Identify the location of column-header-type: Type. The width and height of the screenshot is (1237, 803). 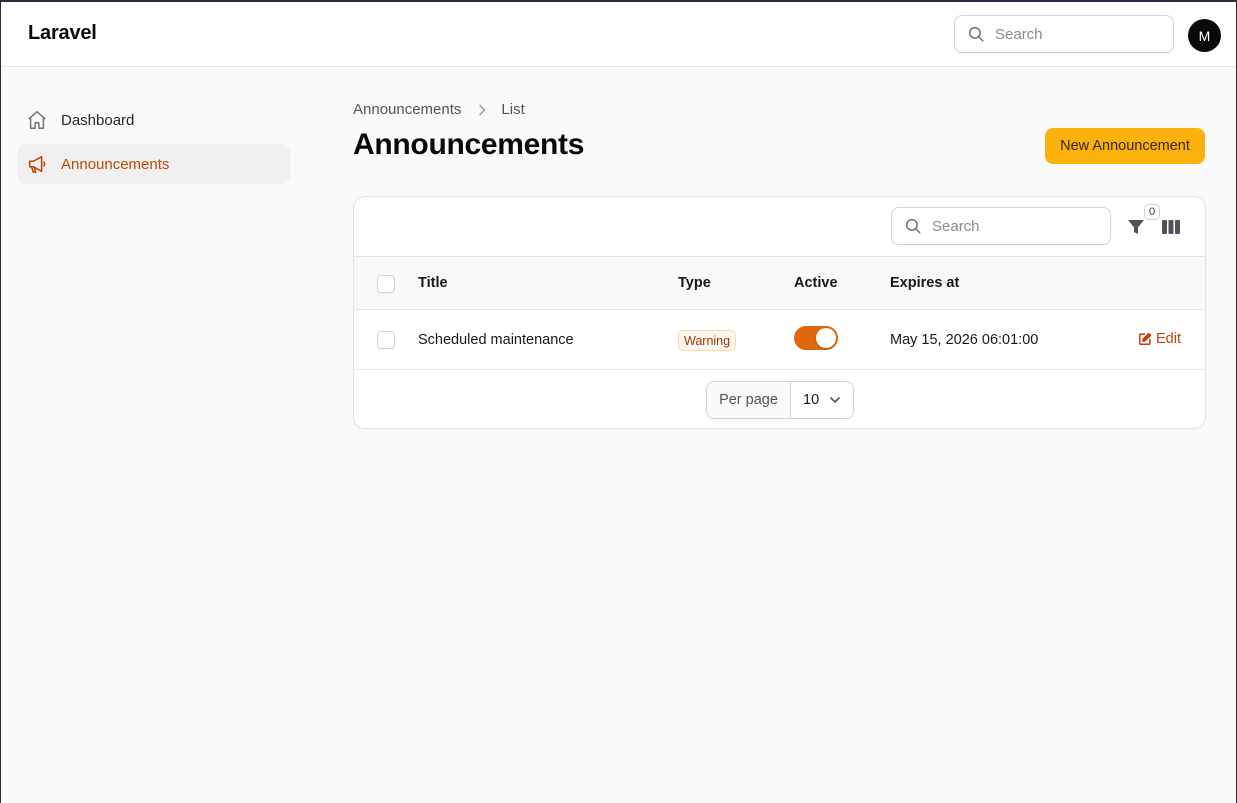
(694, 283).